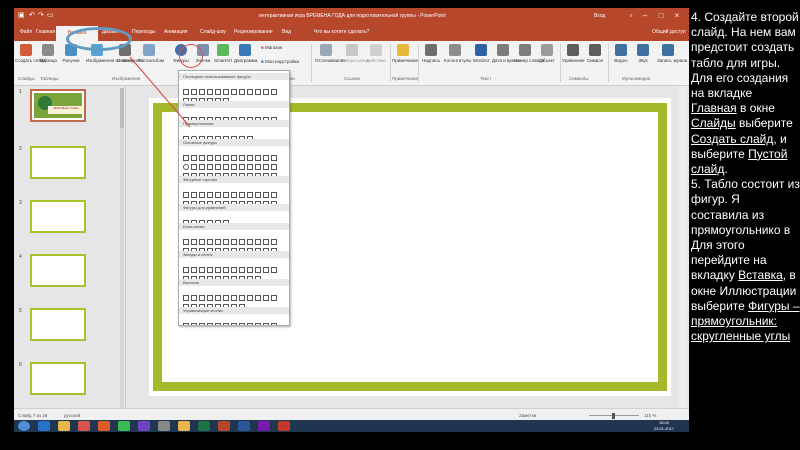 The image size is (800, 450). What do you see at coordinates (683, 247) in the screenshot?
I see `editor-scrollbar` at bounding box center [683, 247].